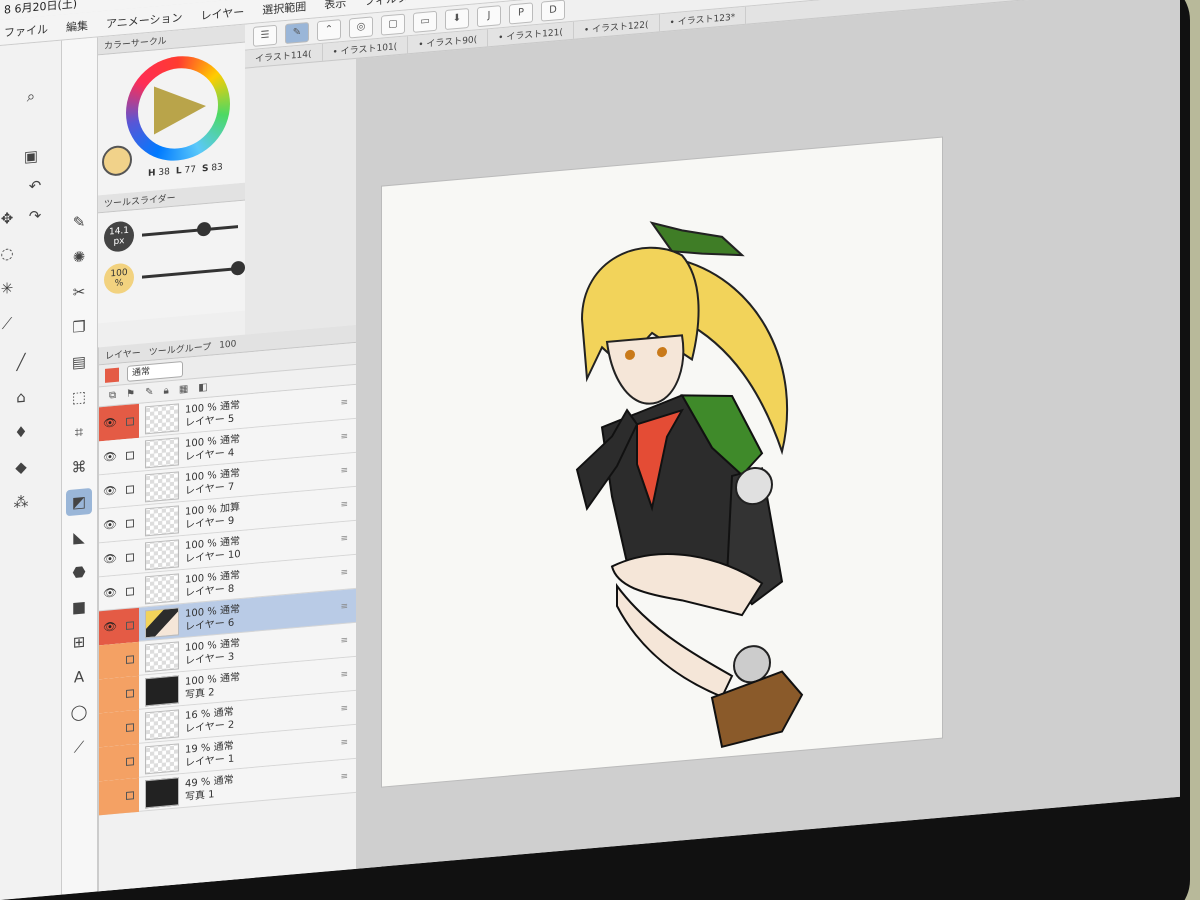 Image resolution: width=1200 pixels, height=900 pixels. I want to click on triangle-icon: ◣, so click(79, 537).